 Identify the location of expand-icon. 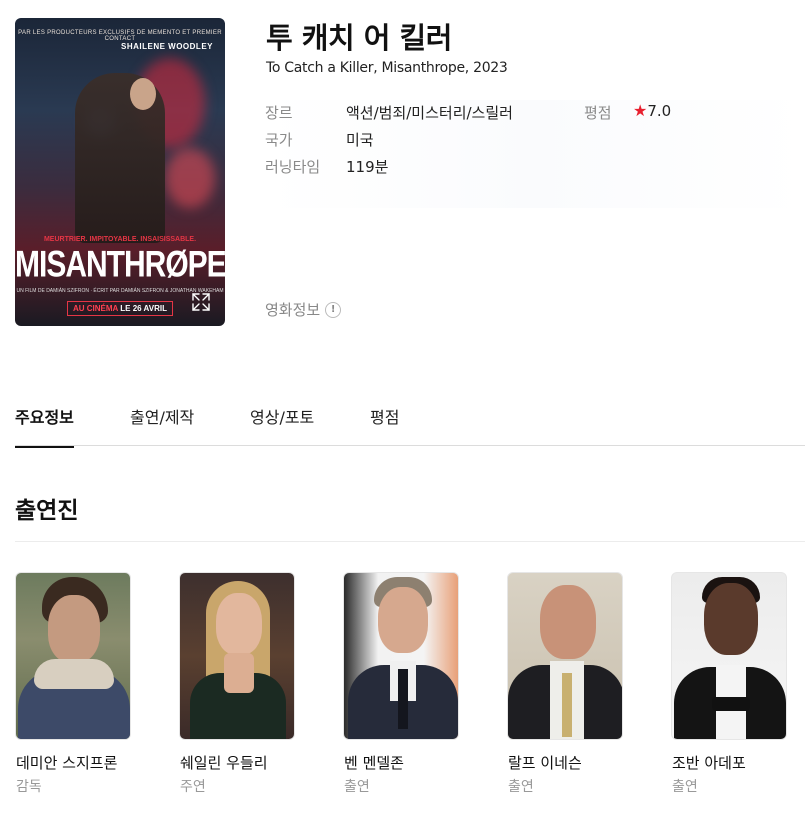
(201, 302).